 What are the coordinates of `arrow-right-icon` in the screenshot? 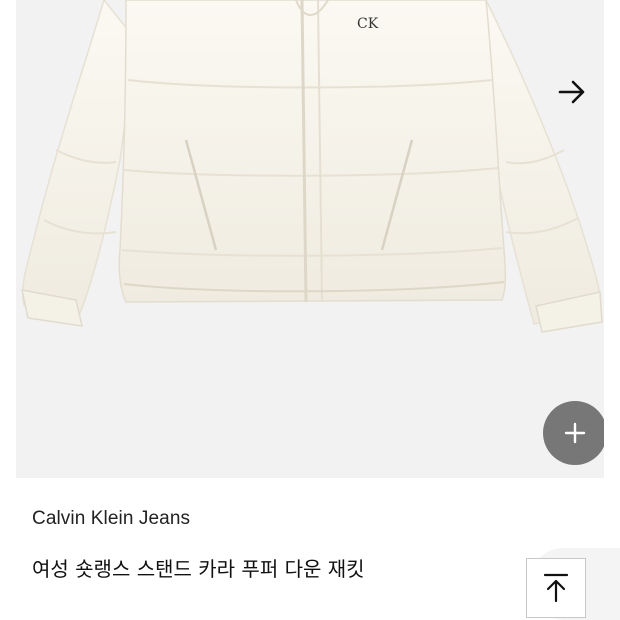 It's located at (571, 92).